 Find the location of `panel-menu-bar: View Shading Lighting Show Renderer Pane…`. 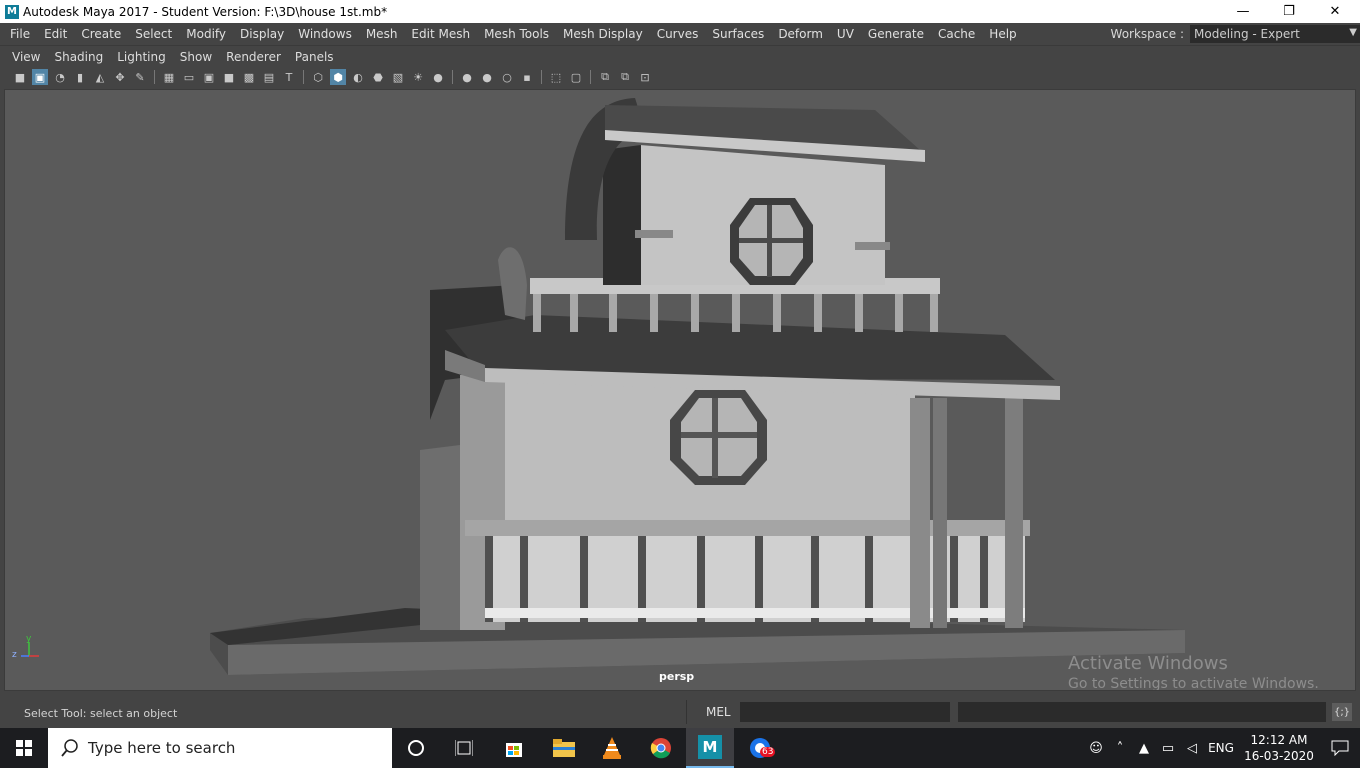

panel-menu-bar: View Shading Lighting Show Renderer Pane… is located at coordinates (680, 56).